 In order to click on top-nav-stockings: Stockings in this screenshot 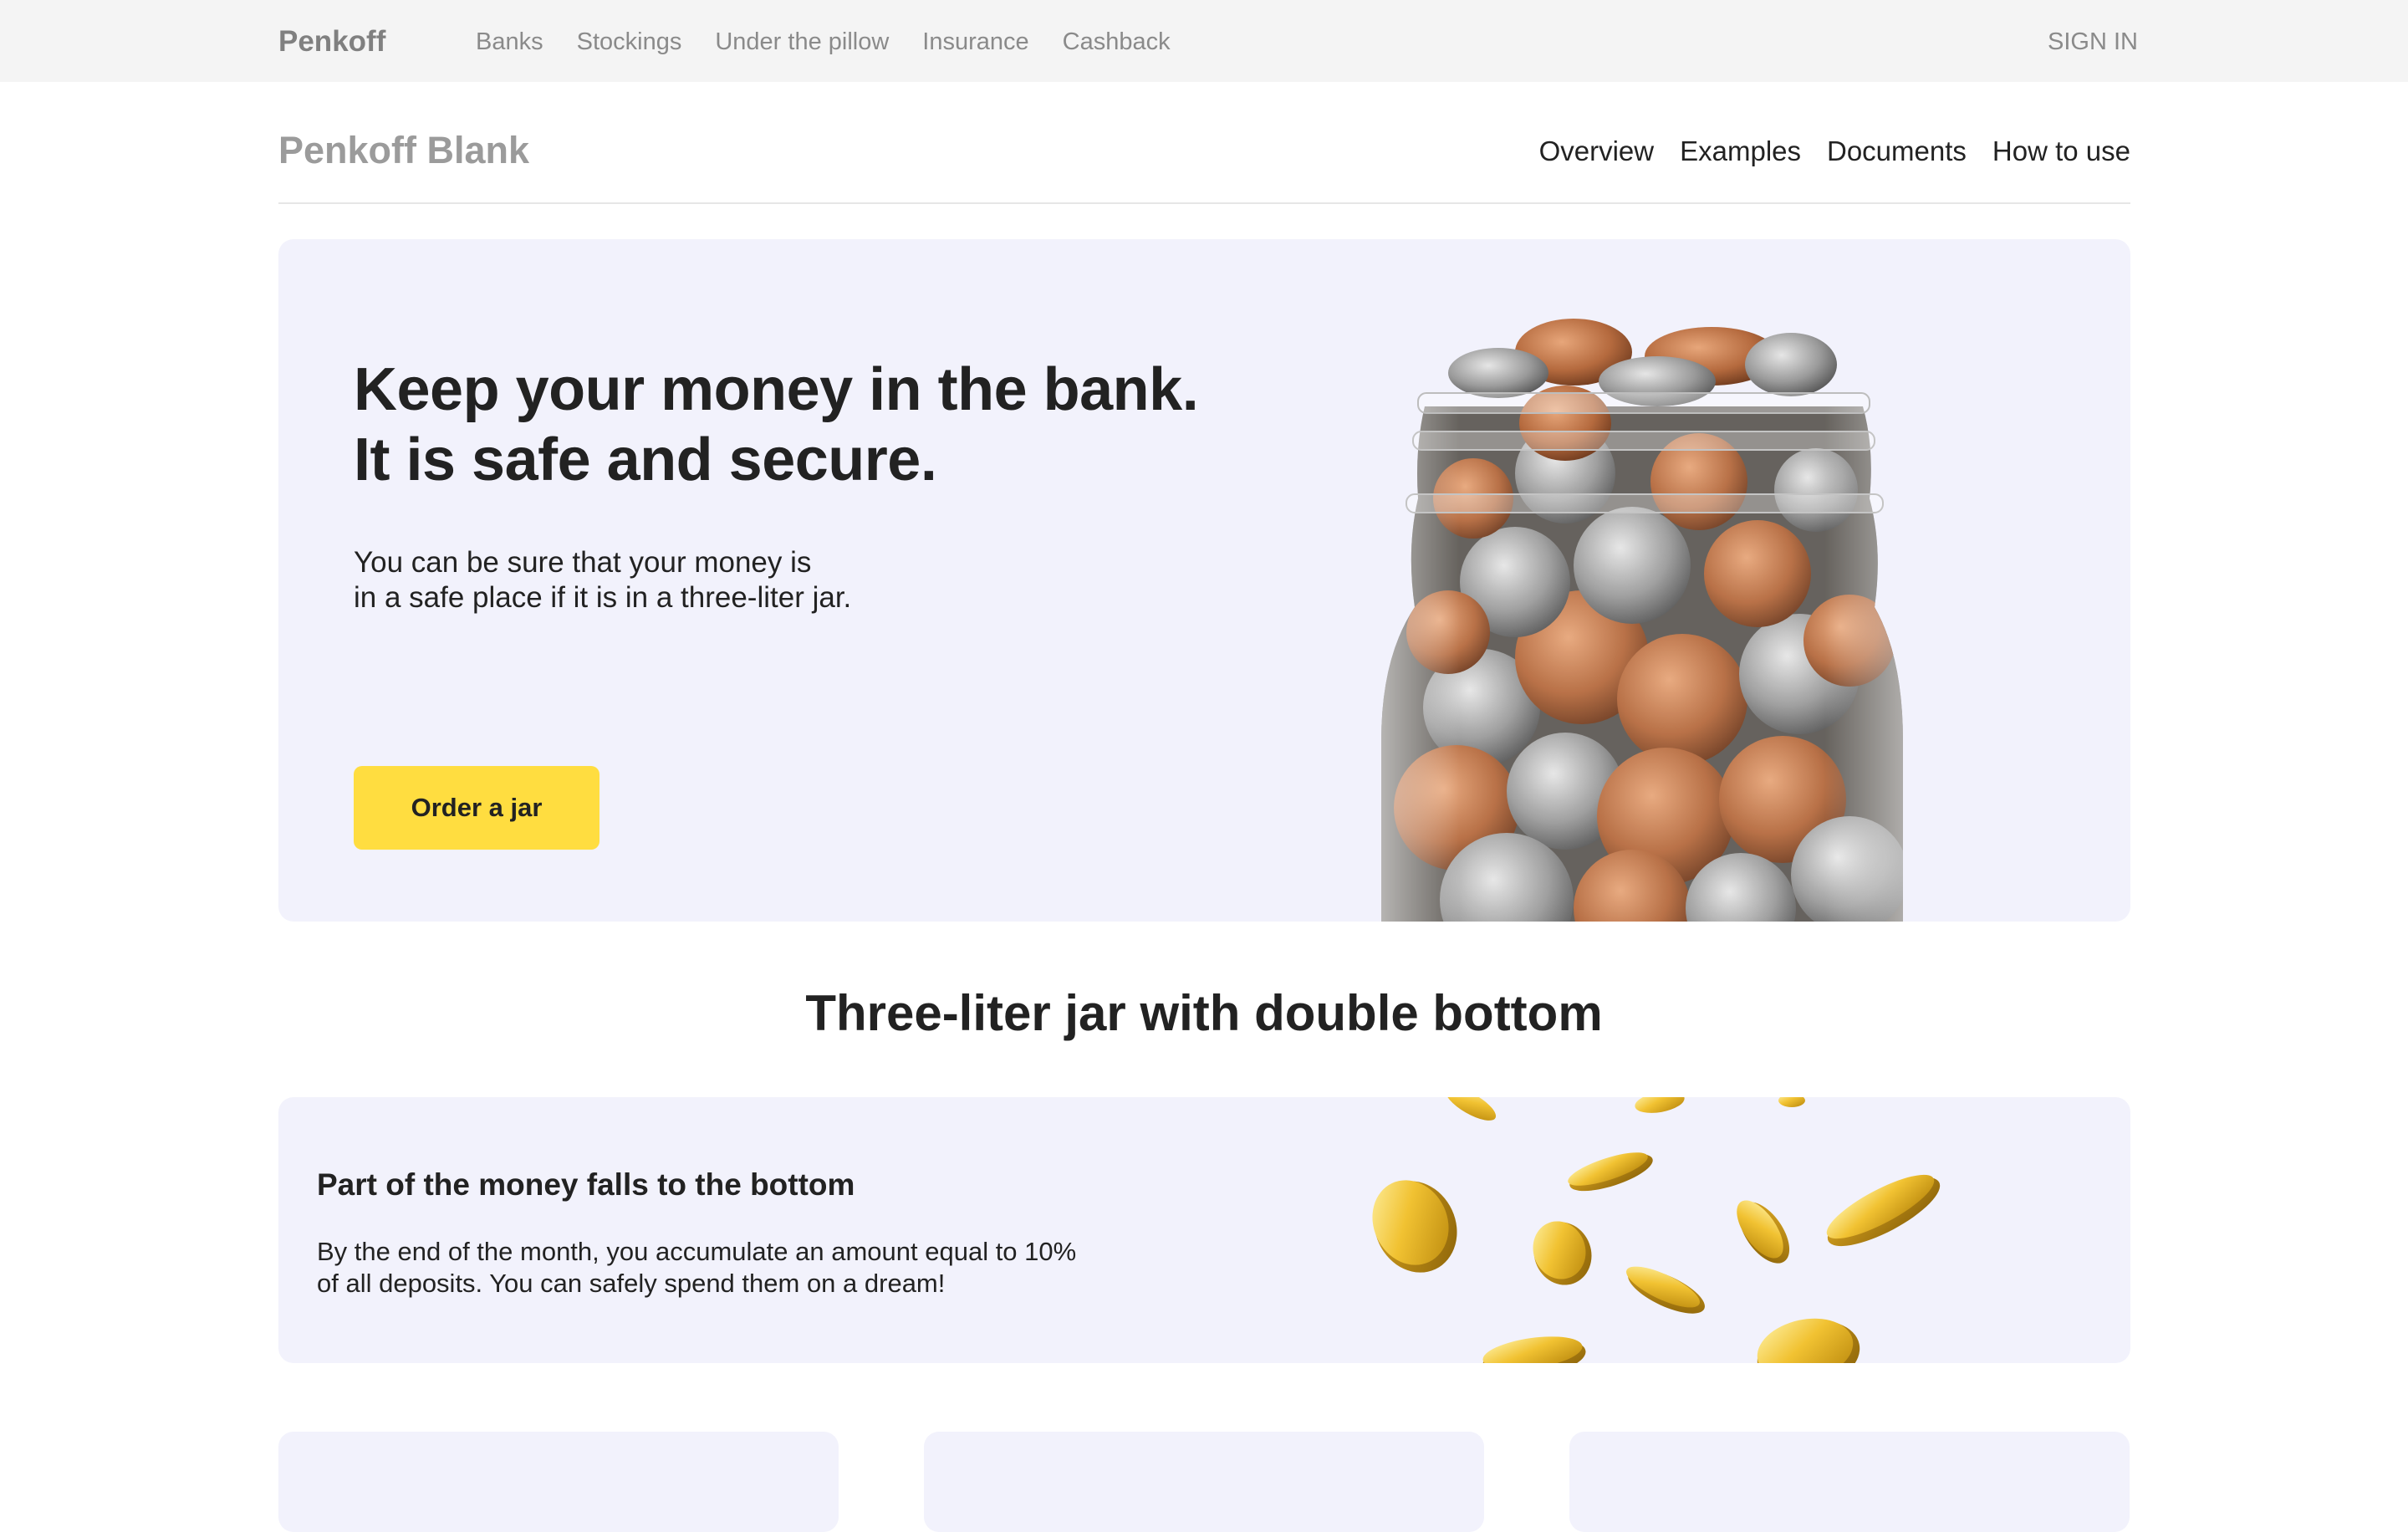, I will do `click(629, 42)`.